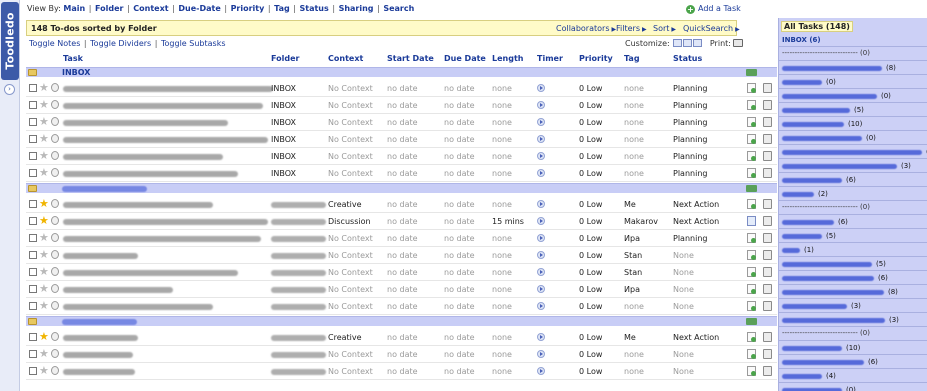 The width and height of the screenshot is (927, 391). I want to click on task-status: Planning, so click(690, 122).